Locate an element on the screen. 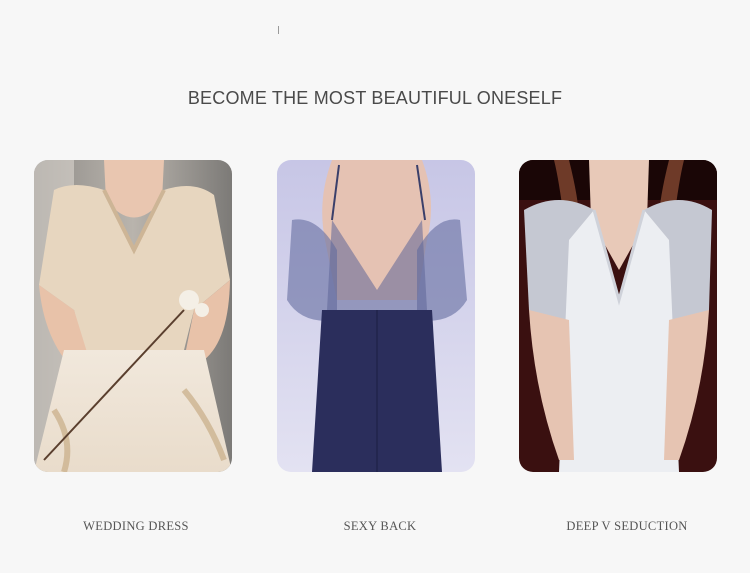 This screenshot has height=573, width=750. sexy-back-photo is located at coordinates (376, 316).